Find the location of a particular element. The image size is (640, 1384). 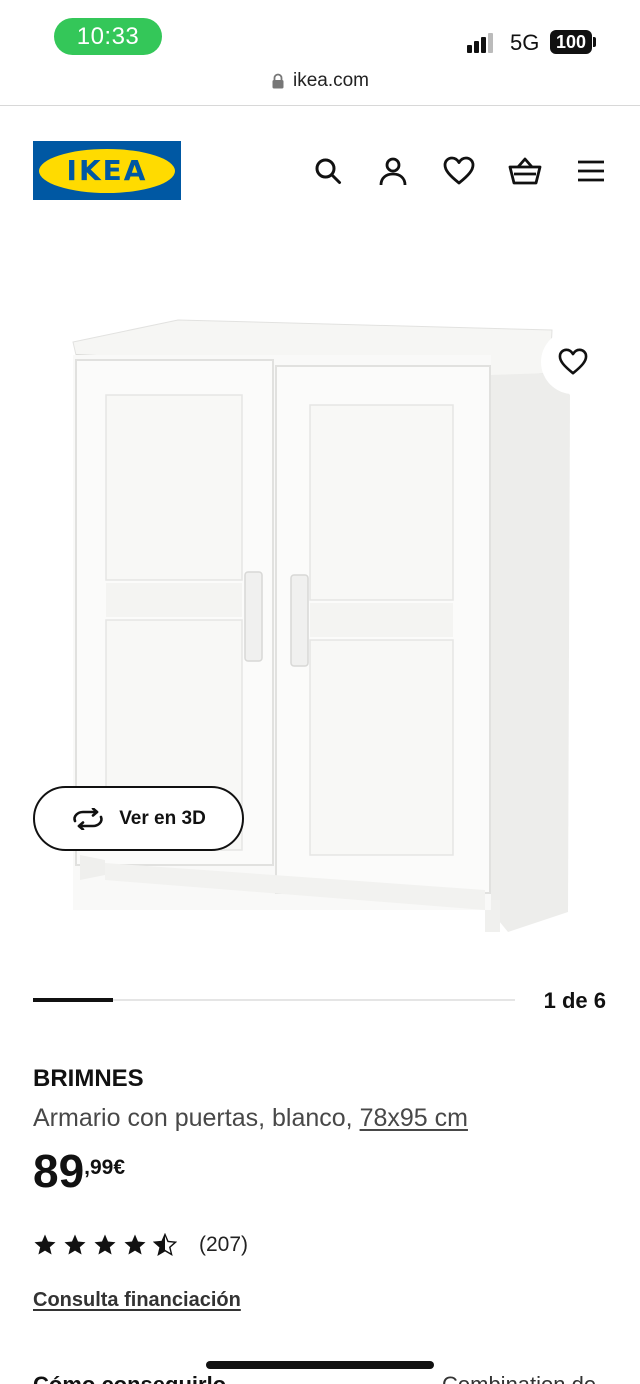

status-bar: 10:33 5G 100 is located at coordinates (320, 31).